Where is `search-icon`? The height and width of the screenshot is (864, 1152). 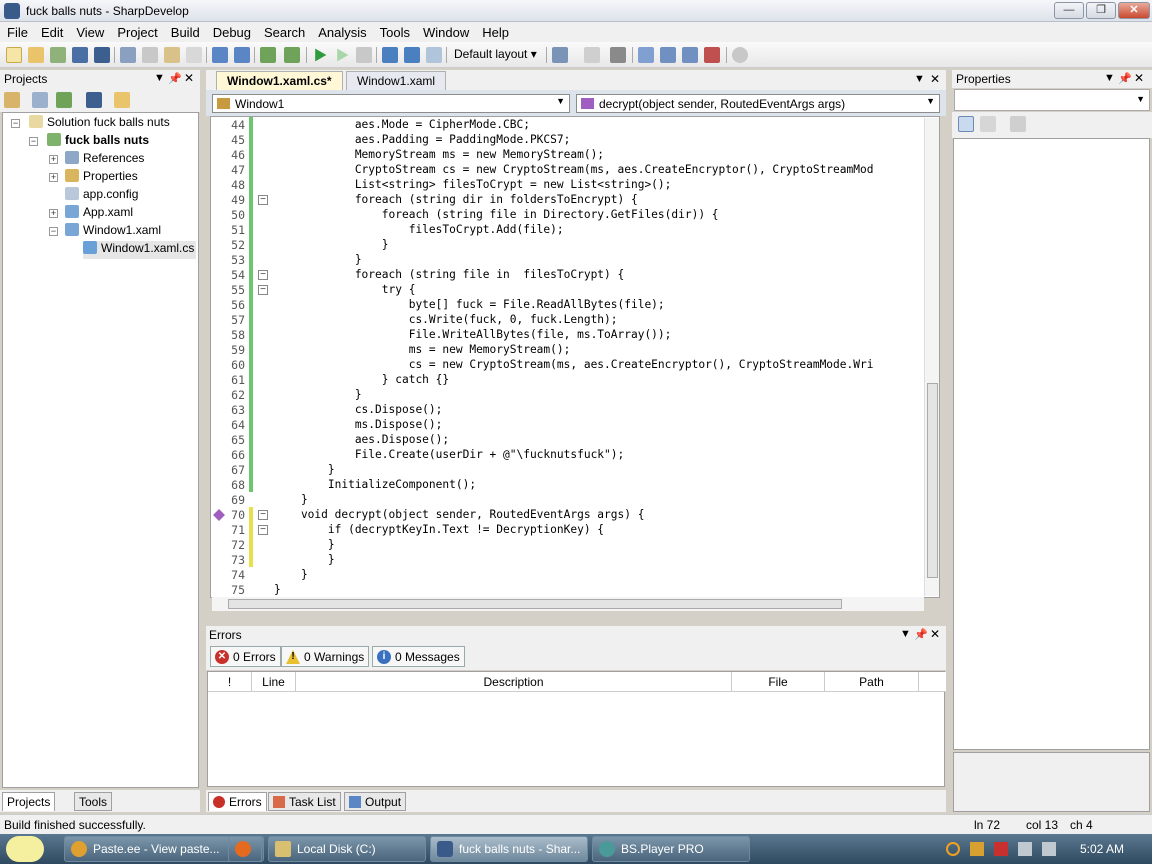
search-icon is located at coordinates (953, 849).